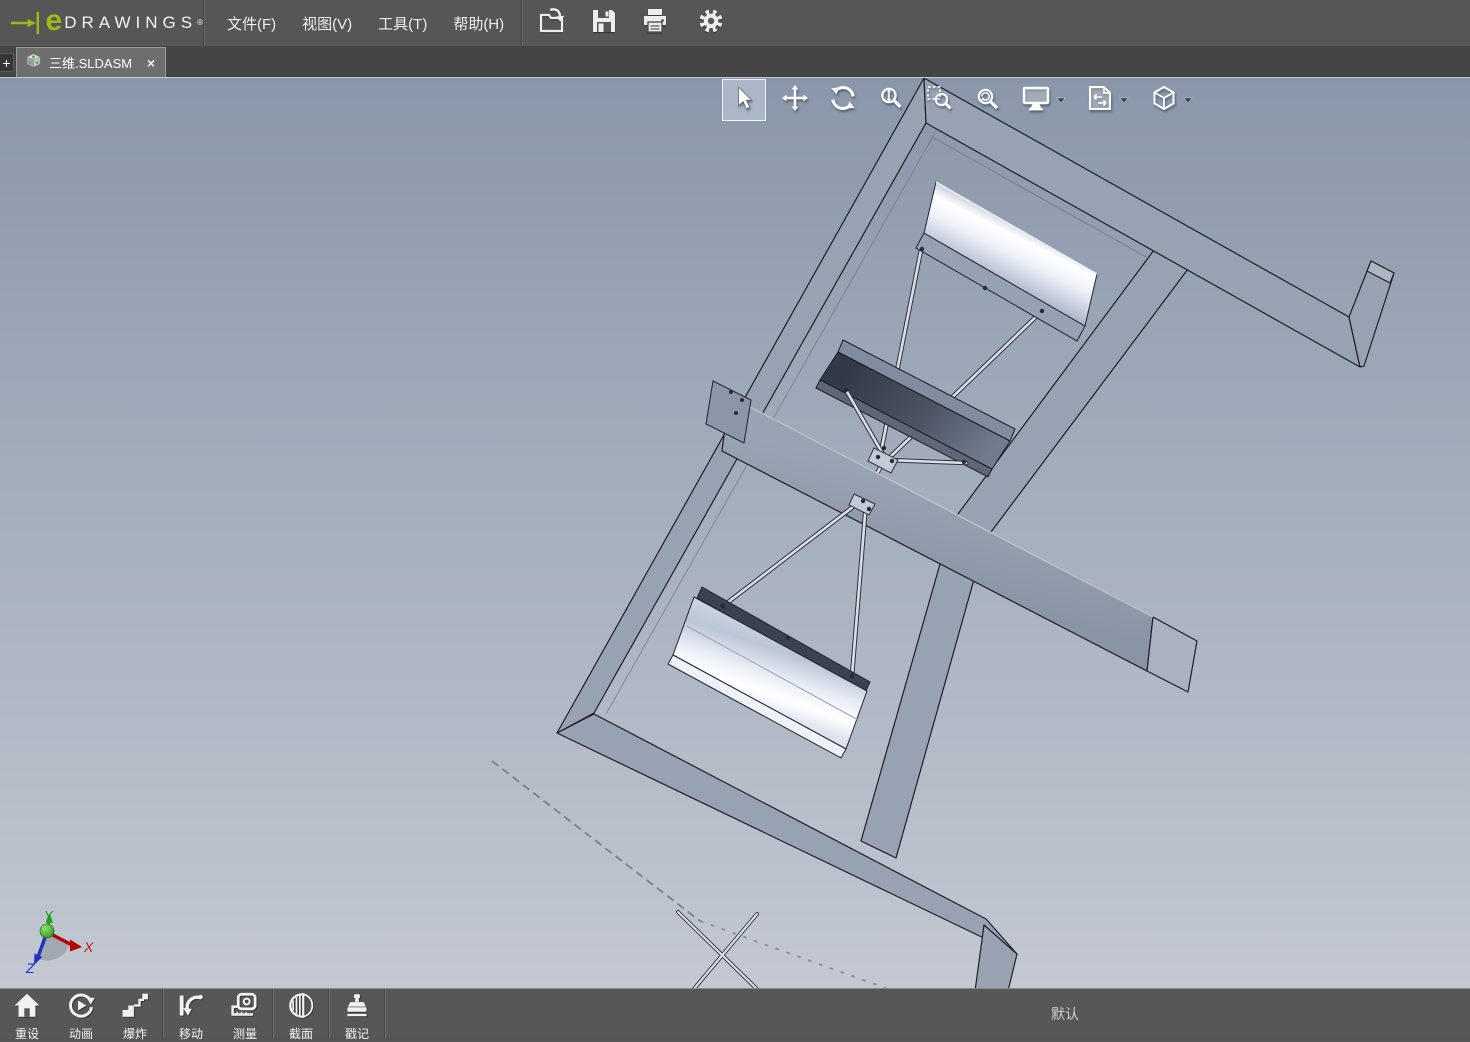  I want to click on select-arrow-icon, so click(744, 100).